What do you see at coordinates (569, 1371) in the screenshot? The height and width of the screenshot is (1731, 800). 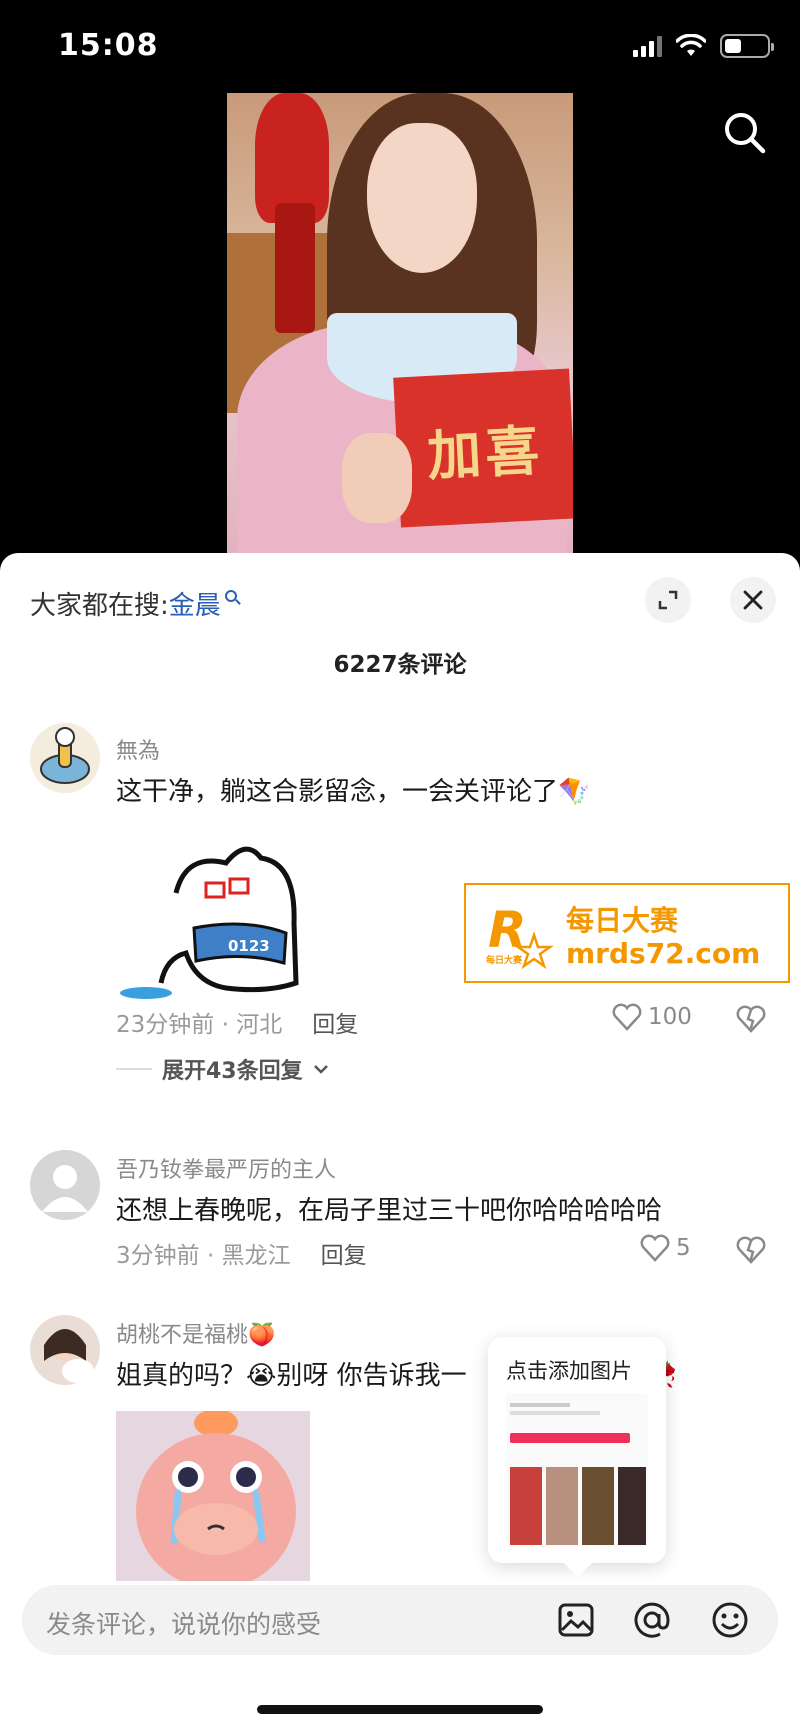 I see `popup-title: 点击添加图片` at bounding box center [569, 1371].